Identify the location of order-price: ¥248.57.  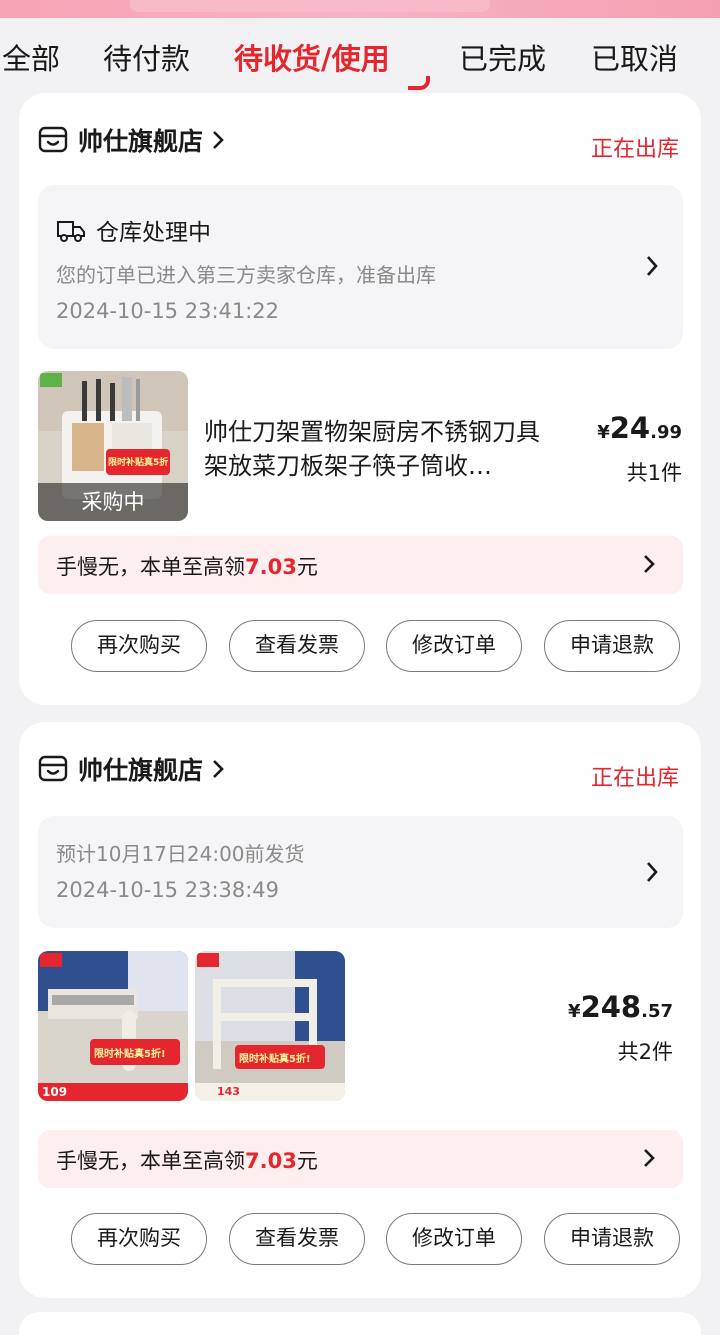
(620, 1007).